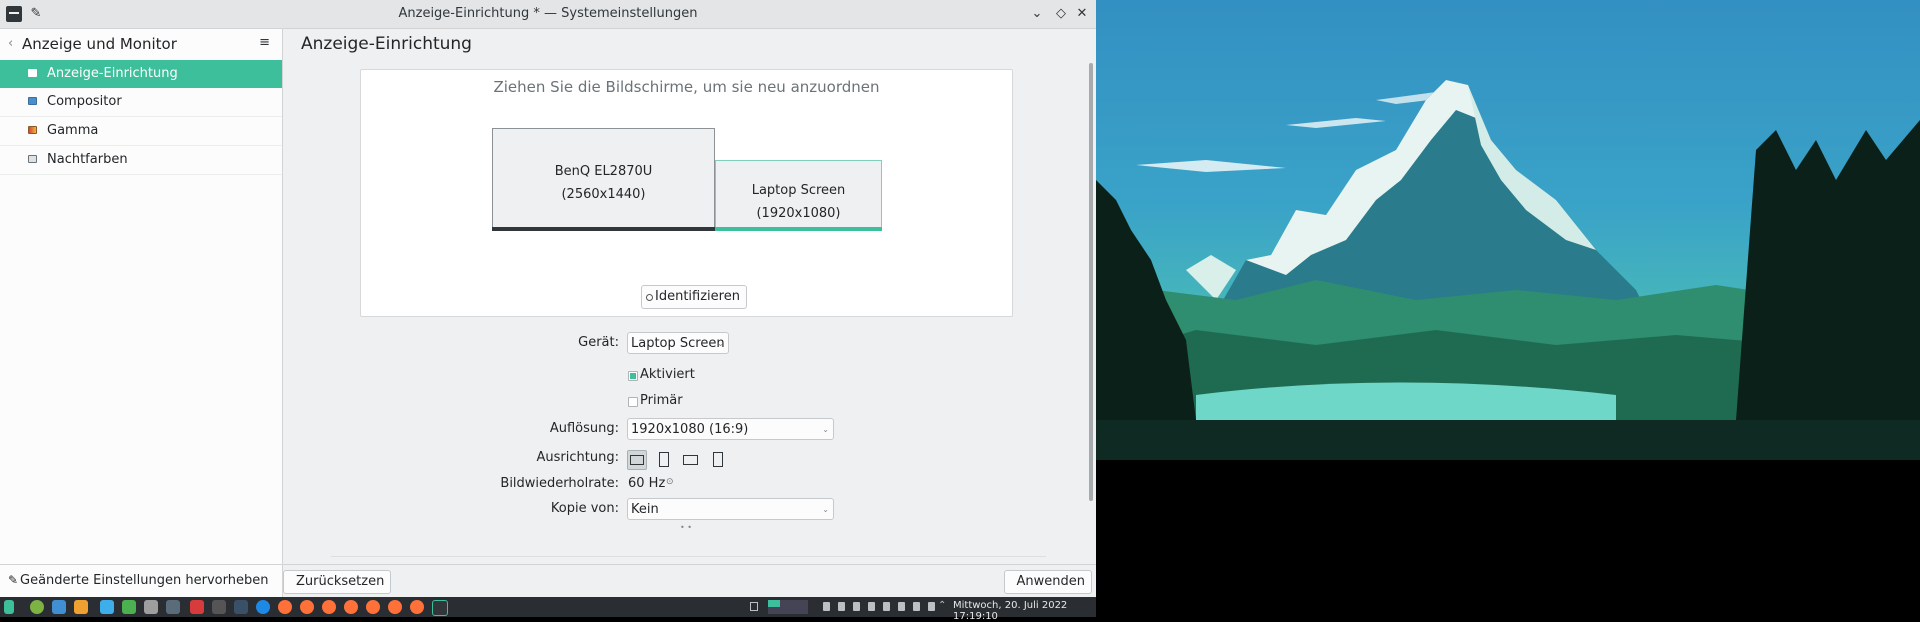  Describe the element at coordinates (689, 580) in the screenshot. I see `main-footer: Zurücksetzen Anwenden` at that location.